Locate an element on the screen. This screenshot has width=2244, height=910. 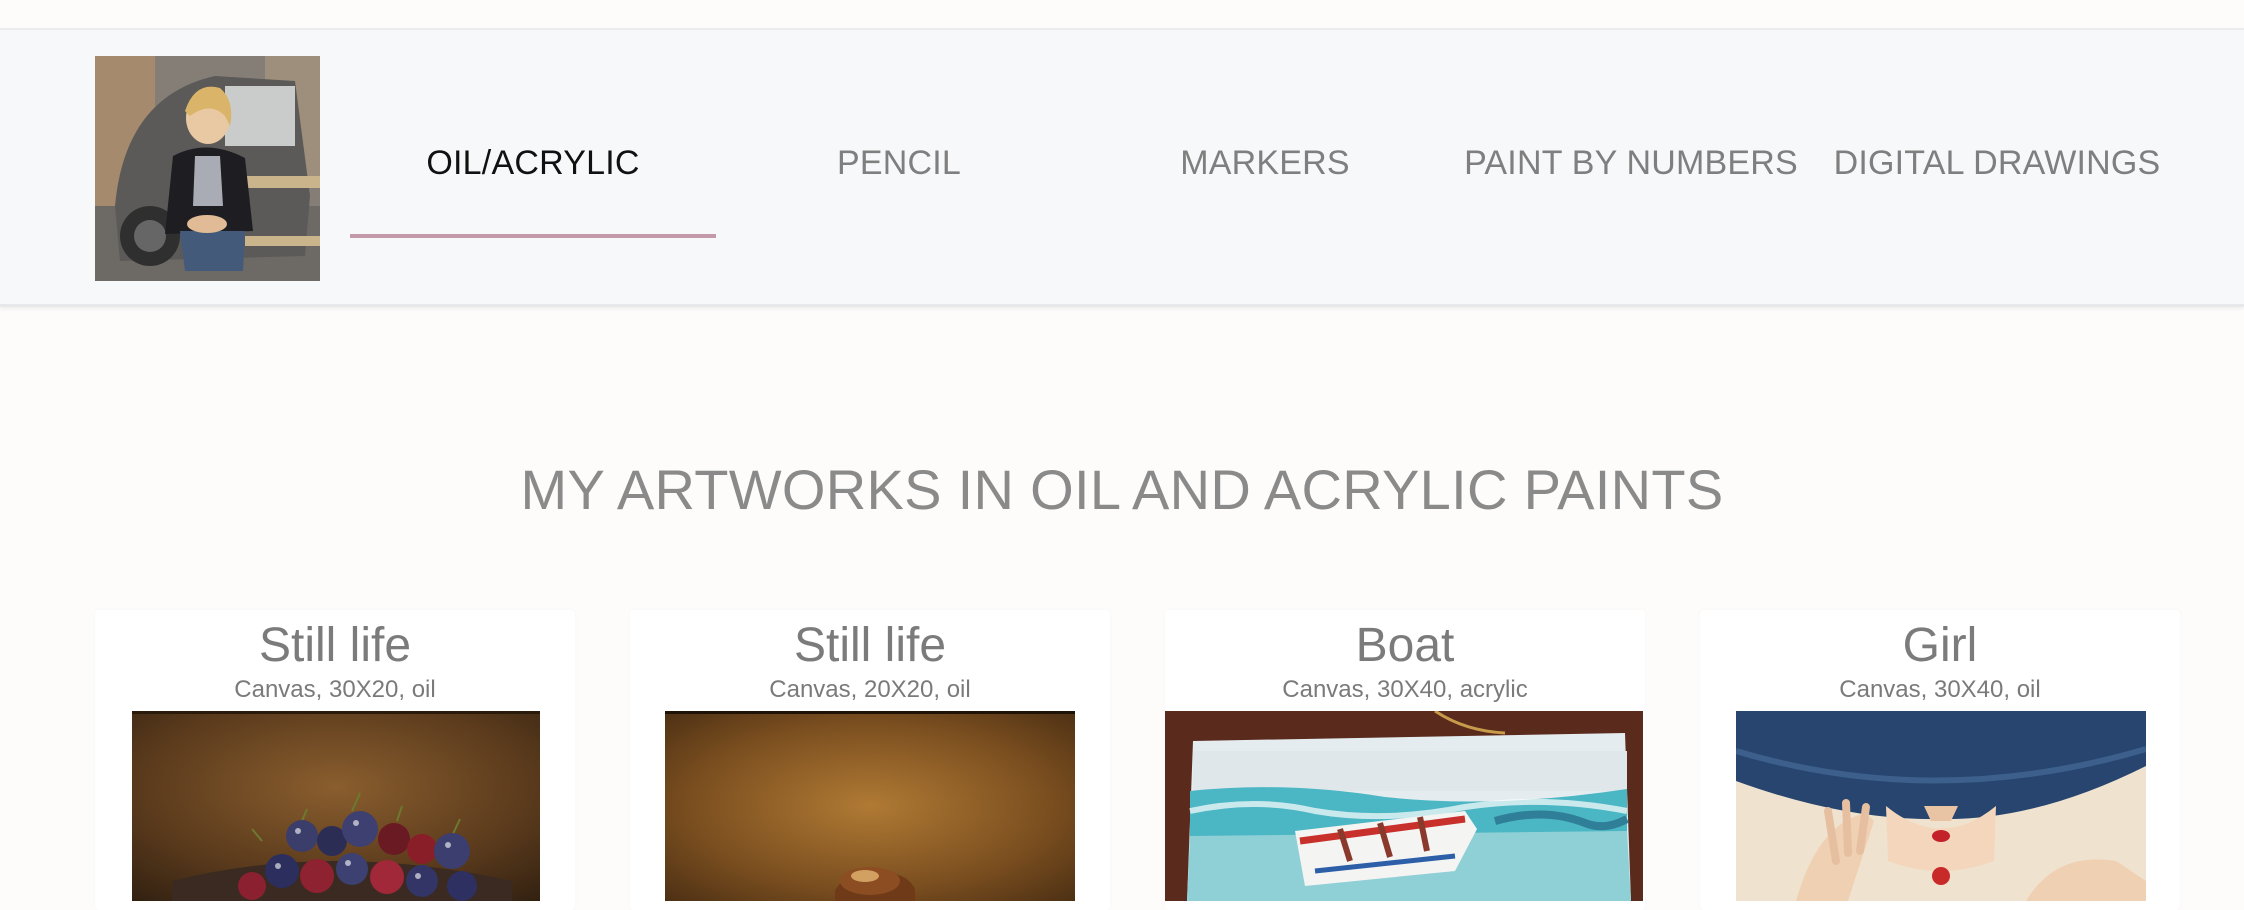
artwork-image-cherries is located at coordinates (336, 806).